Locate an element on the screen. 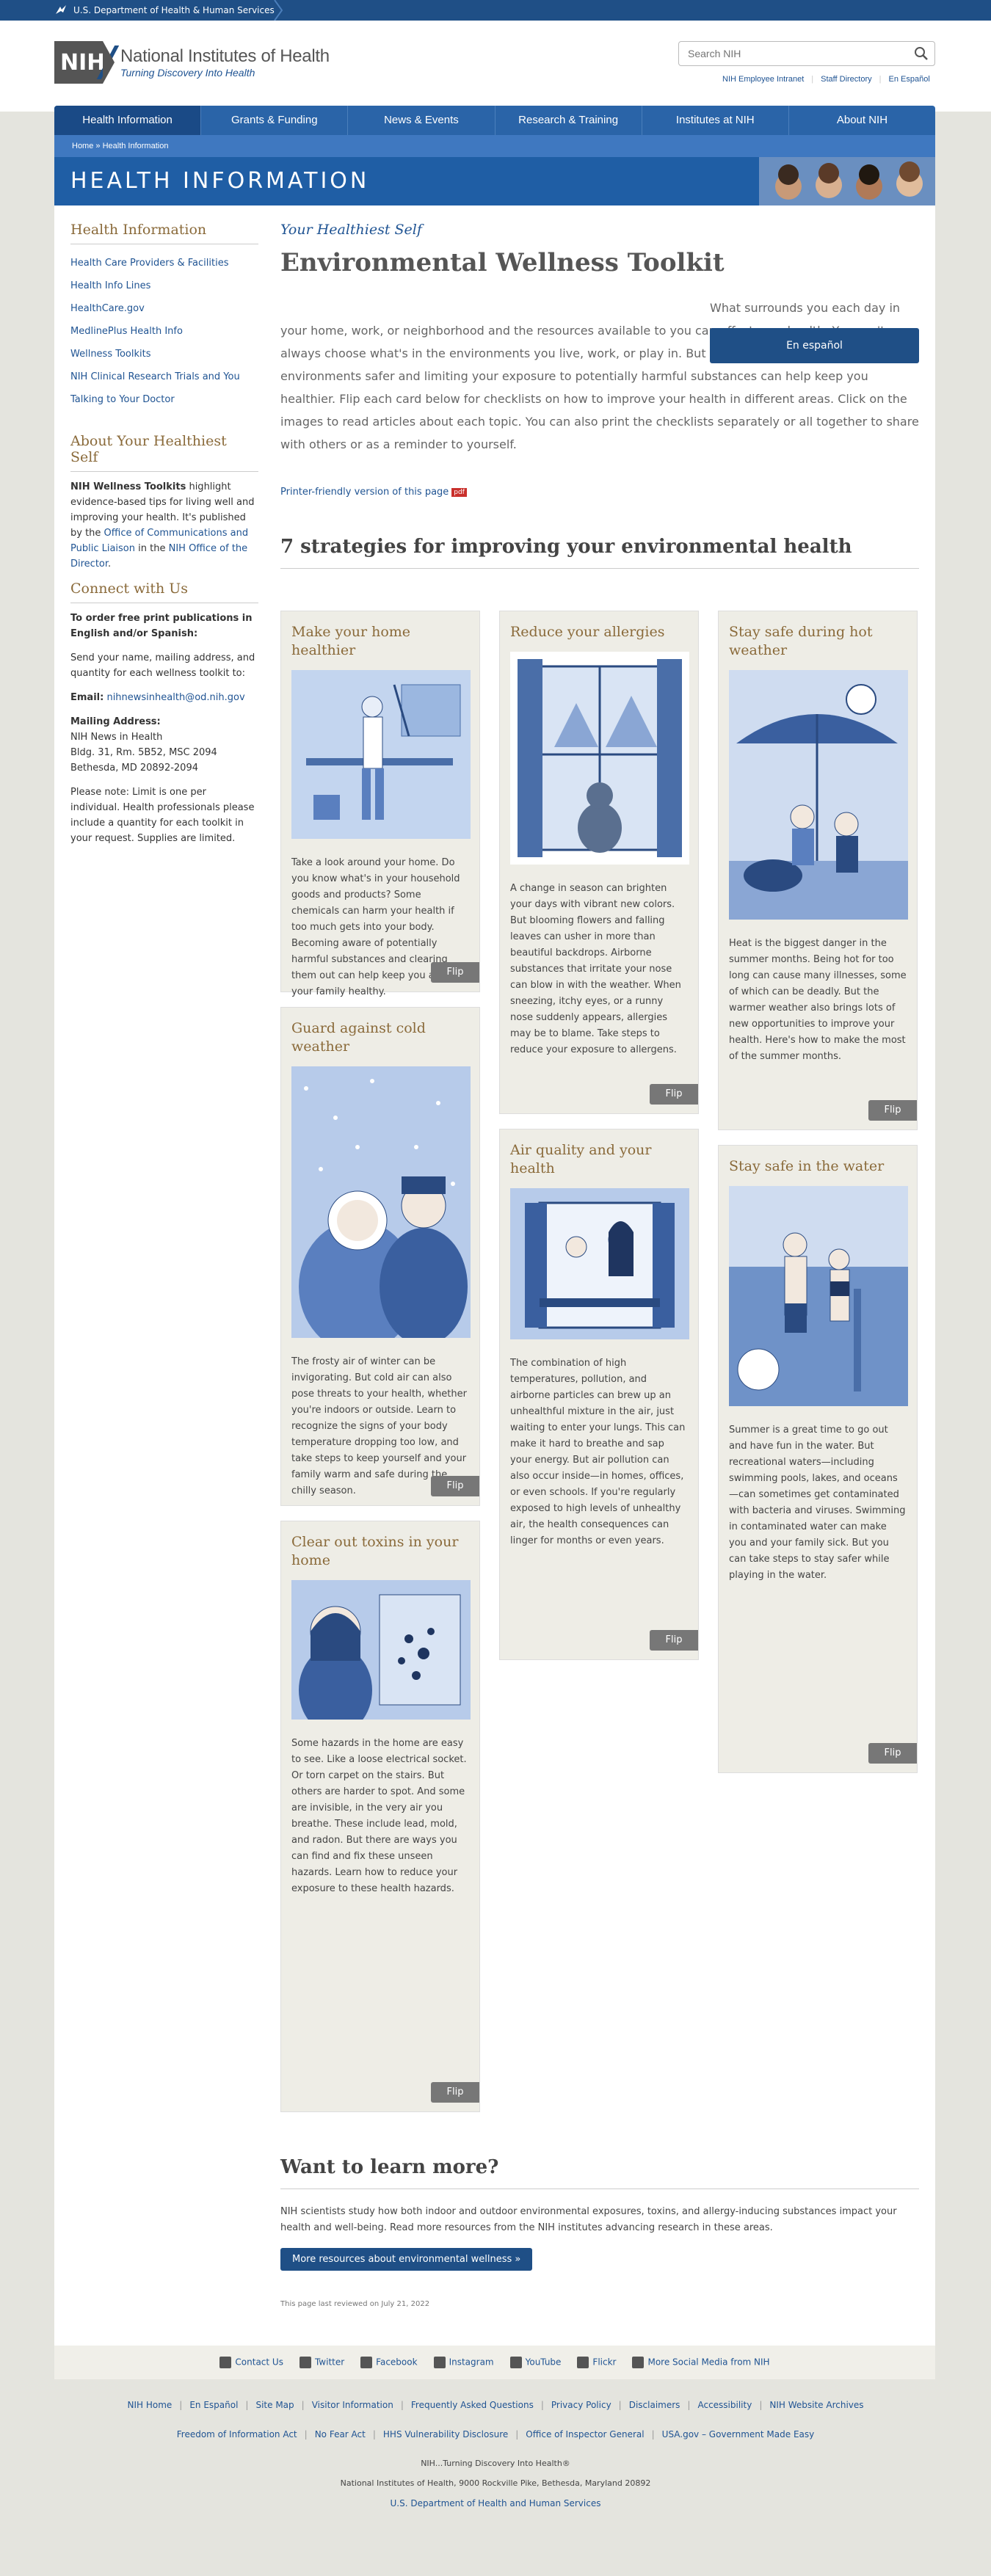 This screenshot has height=2576, width=991. footer-no-fear: No Fear Act is located at coordinates (341, 2434).